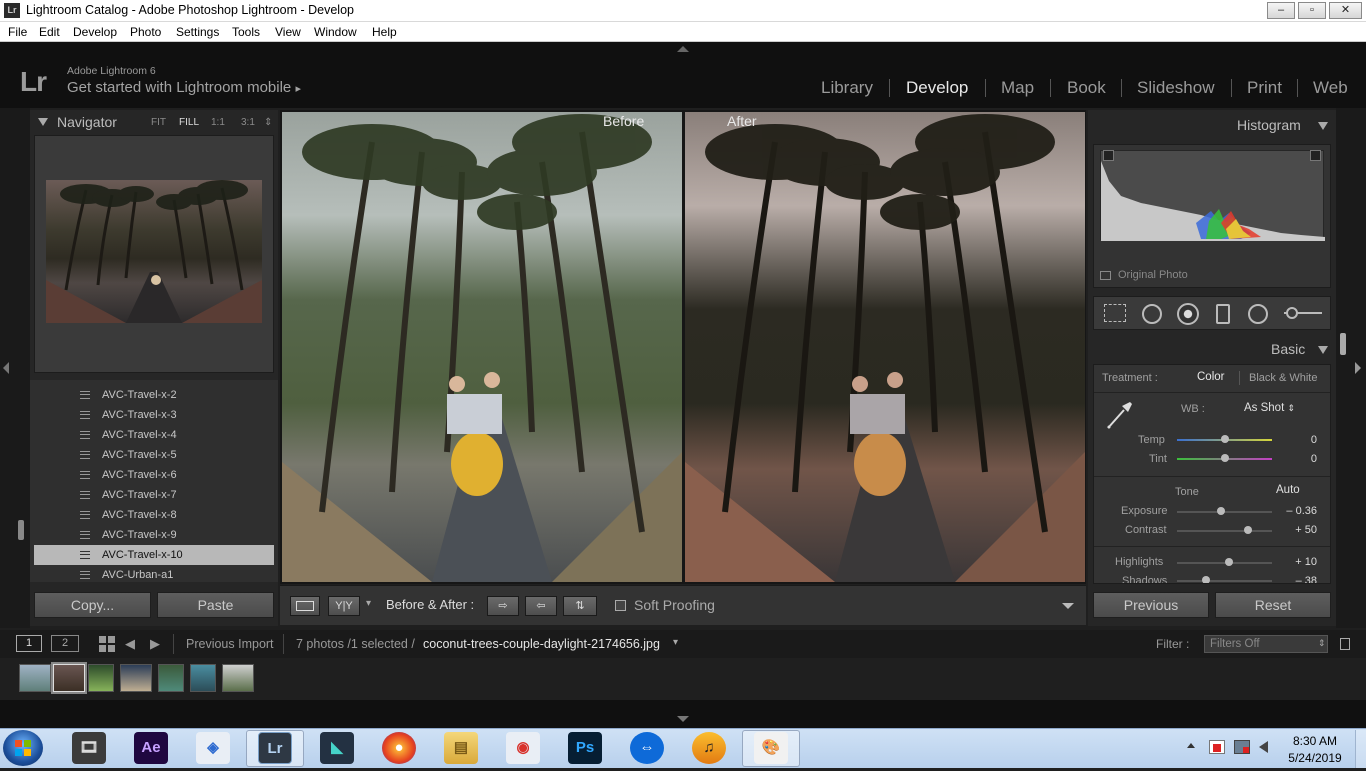 This screenshot has width=1366, height=771. Describe the element at coordinates (399, 748) in the screenshot. I see `firefox-icon: ●` at that location.